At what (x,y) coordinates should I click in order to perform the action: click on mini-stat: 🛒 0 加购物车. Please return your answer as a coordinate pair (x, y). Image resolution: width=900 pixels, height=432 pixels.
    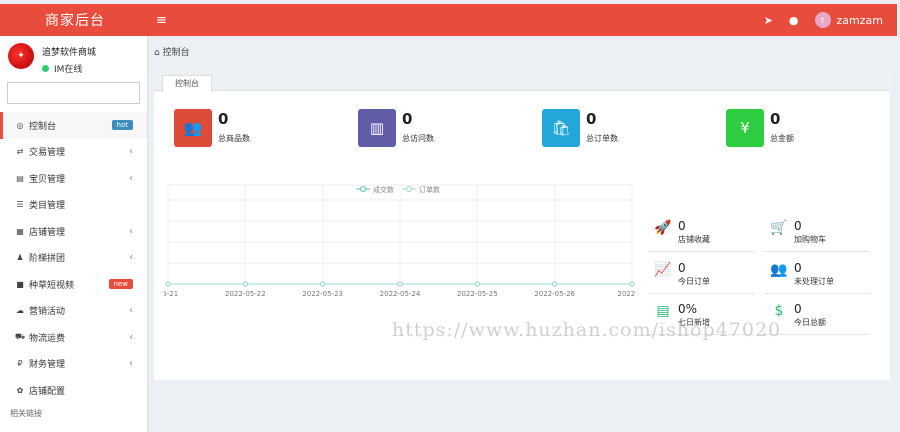
    Looking at the image, I should click on (797, 232).